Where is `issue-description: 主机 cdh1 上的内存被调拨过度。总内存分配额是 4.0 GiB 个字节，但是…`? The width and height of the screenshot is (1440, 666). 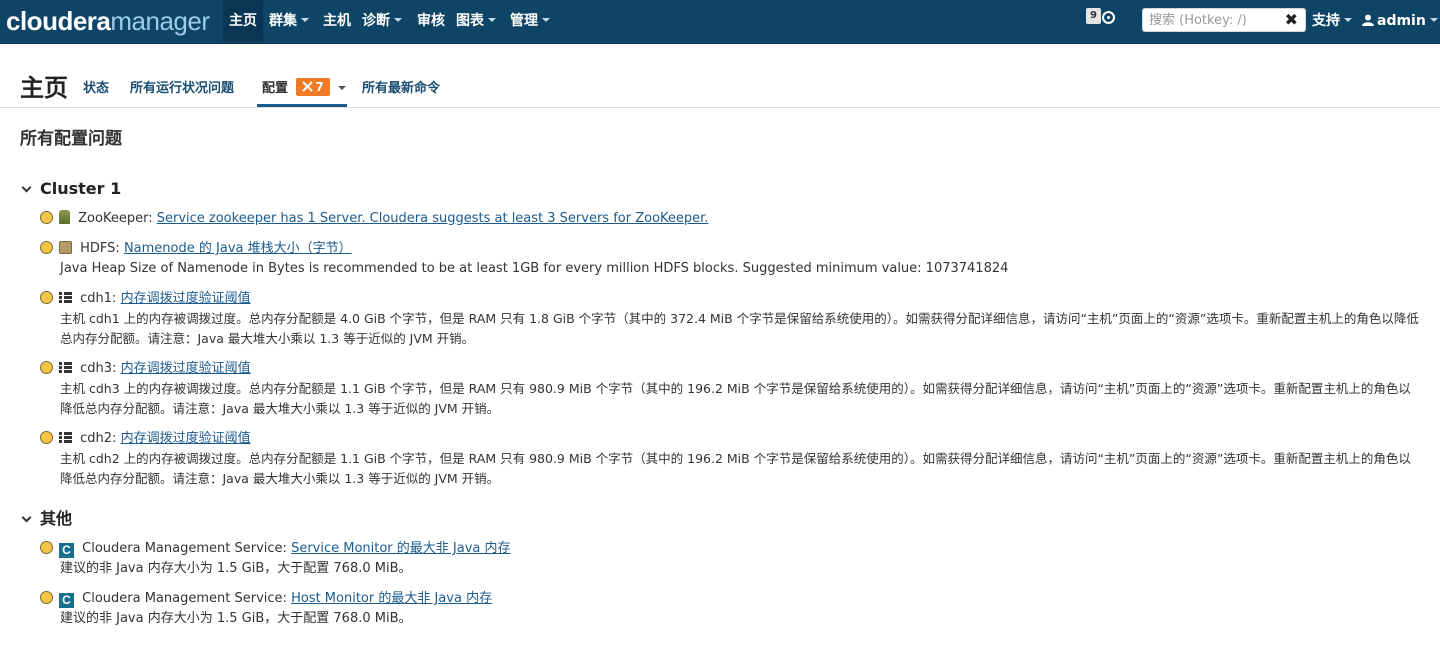 issue-description: 主机 cdh1 上的内存被调拨过度。总内存分配额是 4.0 GiB 个字节，但是… is located at coordinates (739, 328).